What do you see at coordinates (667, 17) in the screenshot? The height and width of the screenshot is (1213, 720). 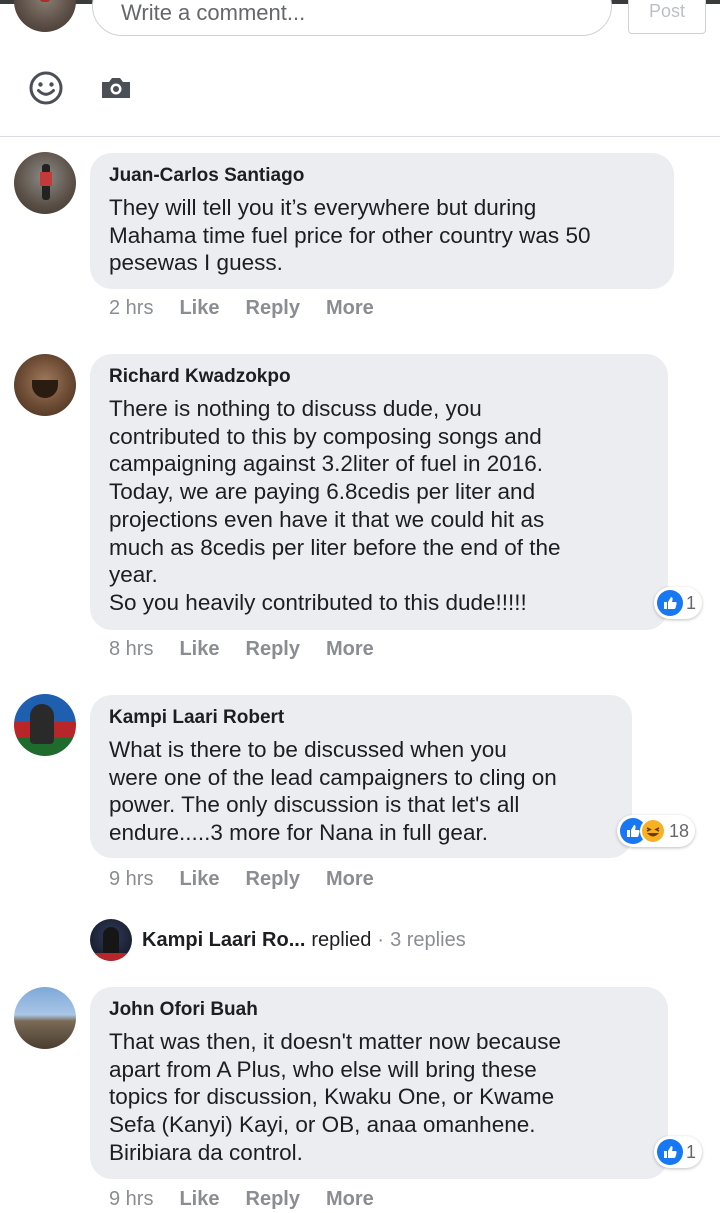 I see `post-button: Post` at bounding box center [667, 17].